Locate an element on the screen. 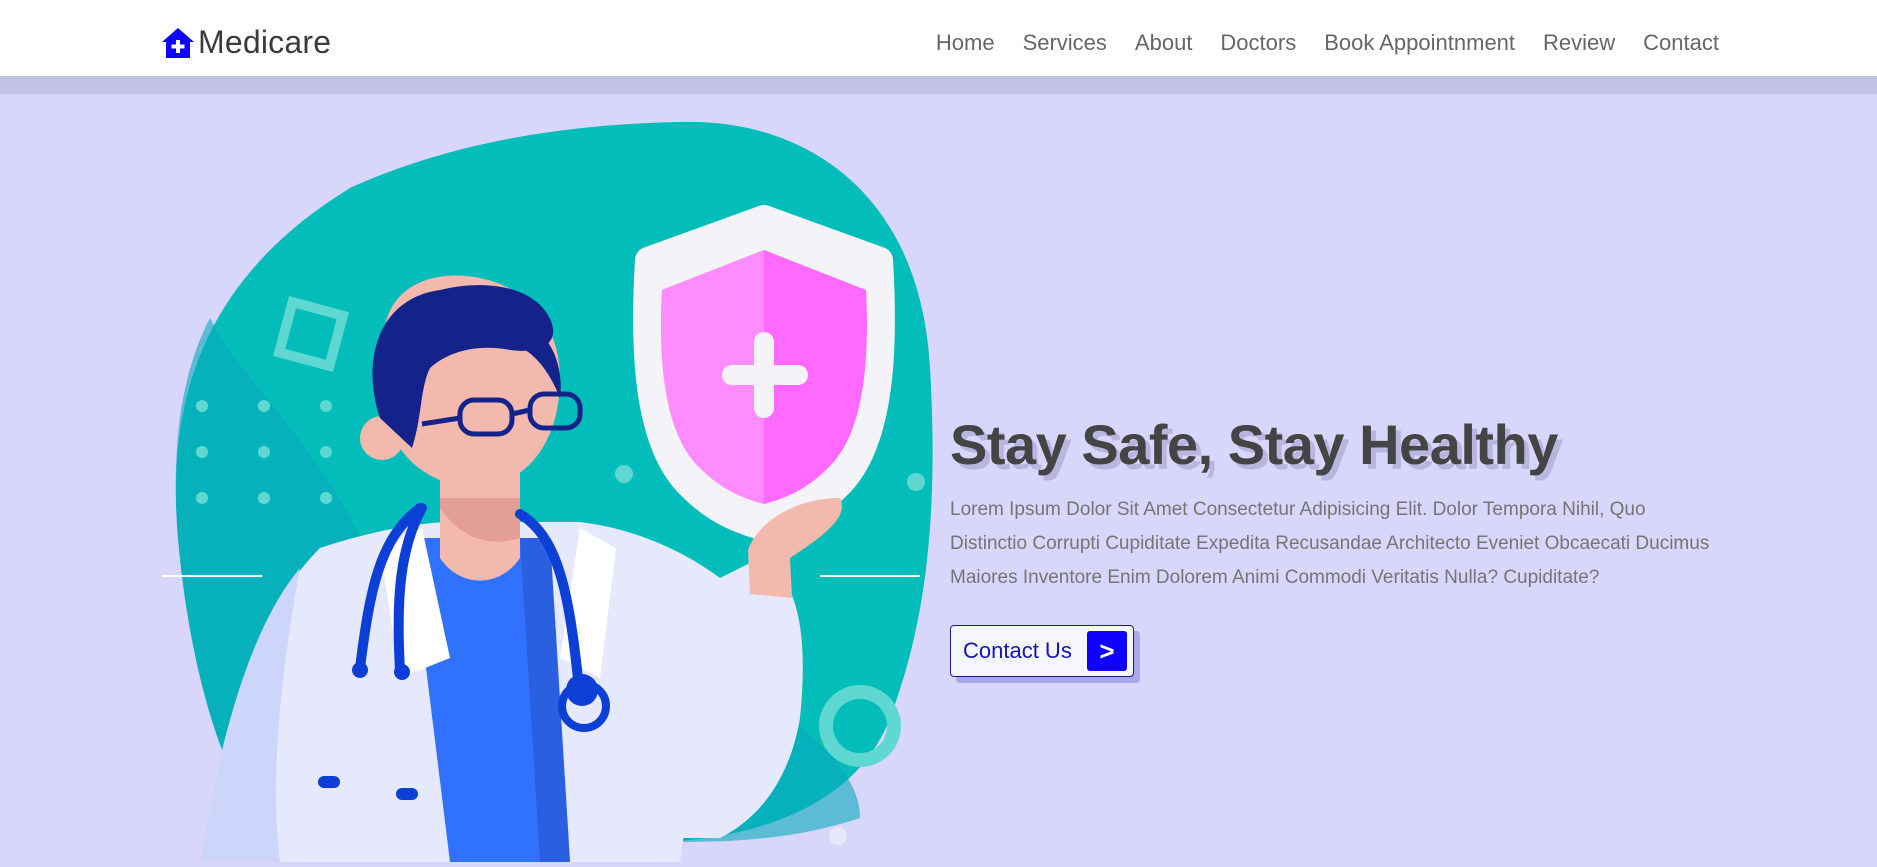  house-medical-icon is located at coordinates (178, 43).